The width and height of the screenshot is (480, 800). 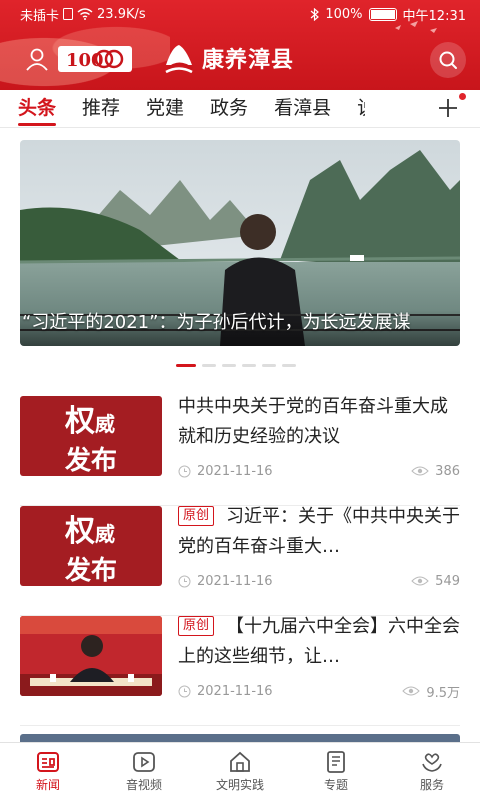 I want to click on nav-label: 新闻, so click(x=47, y=785).